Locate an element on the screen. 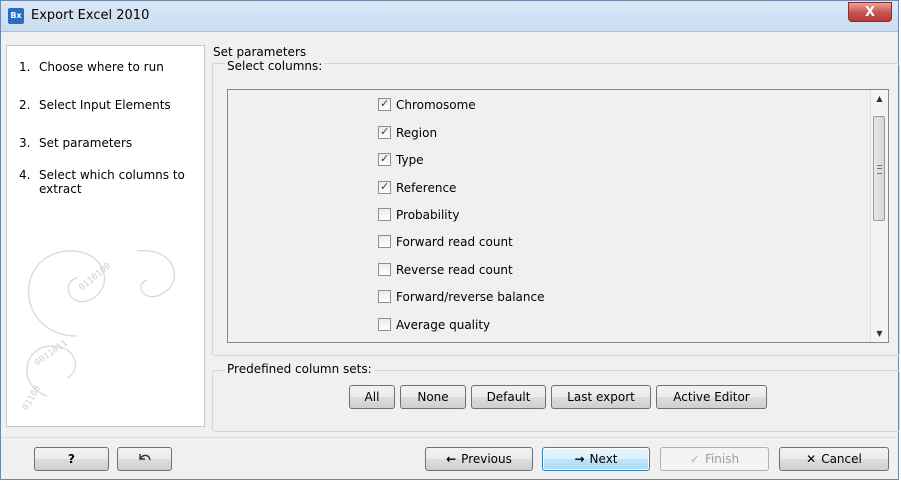 The image size is (901, 482). column-option-reverse-read-count: Reverse read count is located at coordinates (445, 270).